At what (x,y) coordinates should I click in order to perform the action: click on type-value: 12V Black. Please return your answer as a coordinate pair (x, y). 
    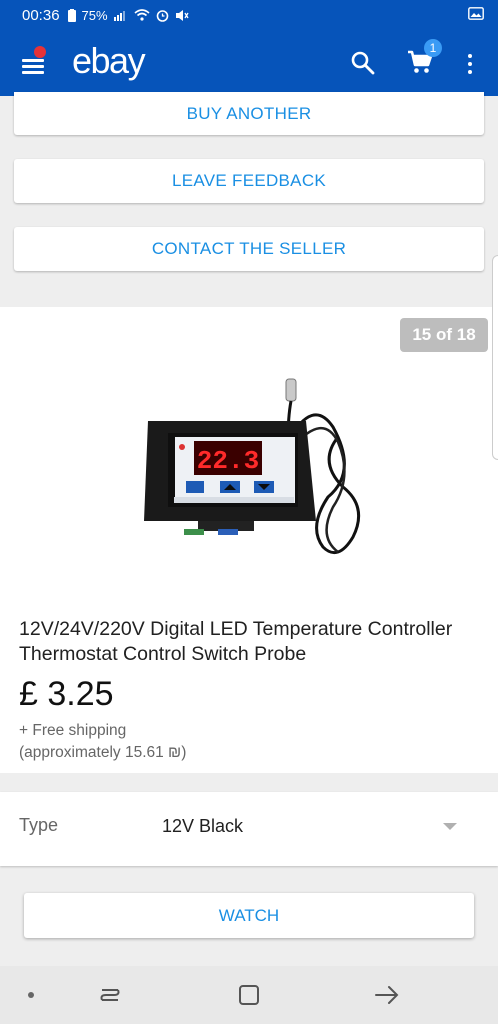
    Looking at the image, I should click on (202, 826).